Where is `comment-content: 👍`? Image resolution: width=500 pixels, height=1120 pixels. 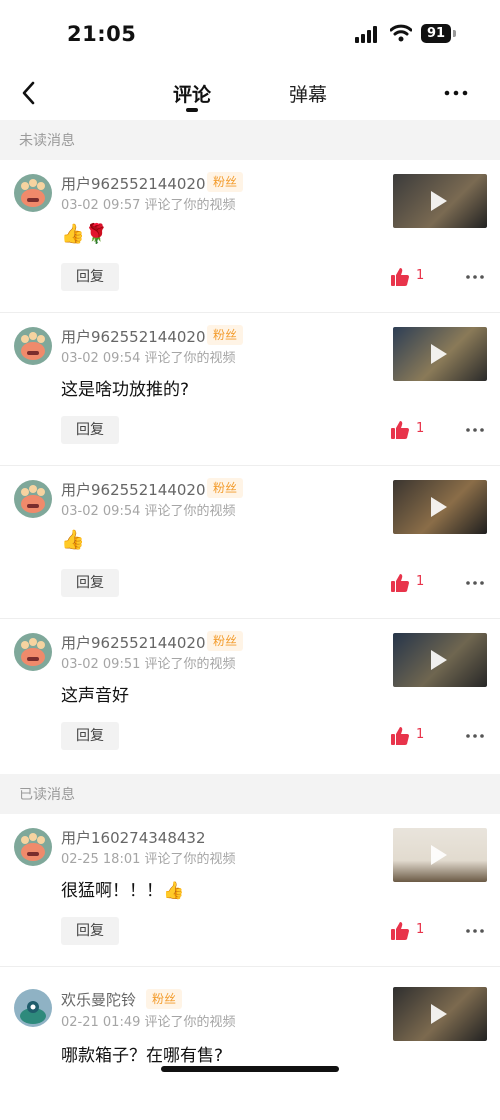
comment-content: 👍 is located at coordinates (73, 540).